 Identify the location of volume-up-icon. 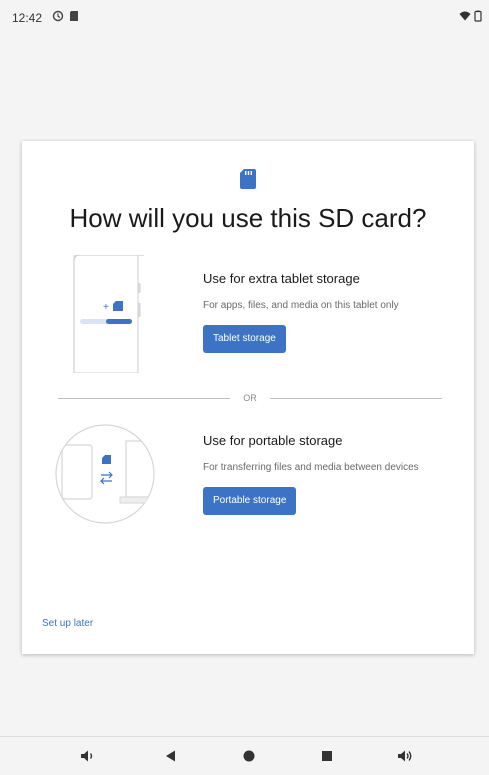
(405, 756).